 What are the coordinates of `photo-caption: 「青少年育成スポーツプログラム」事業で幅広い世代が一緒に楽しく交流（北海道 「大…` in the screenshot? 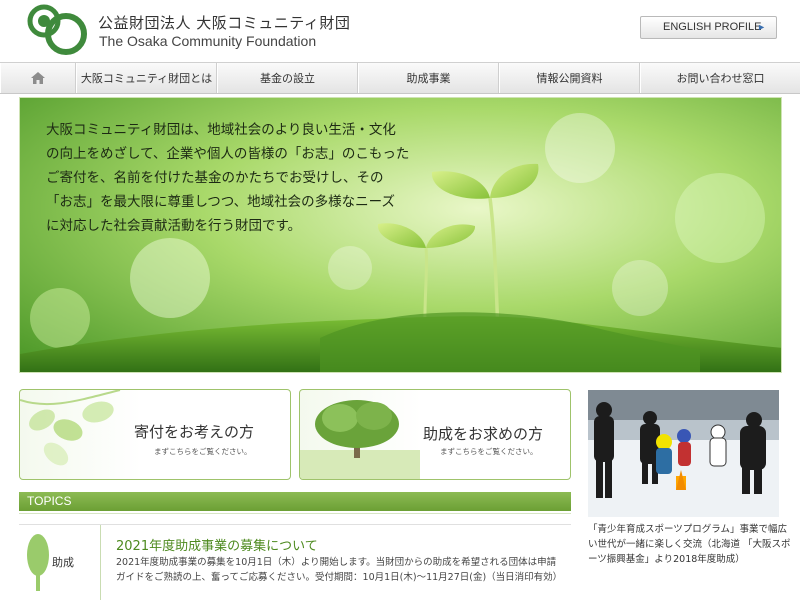 It's located at (689, 544).